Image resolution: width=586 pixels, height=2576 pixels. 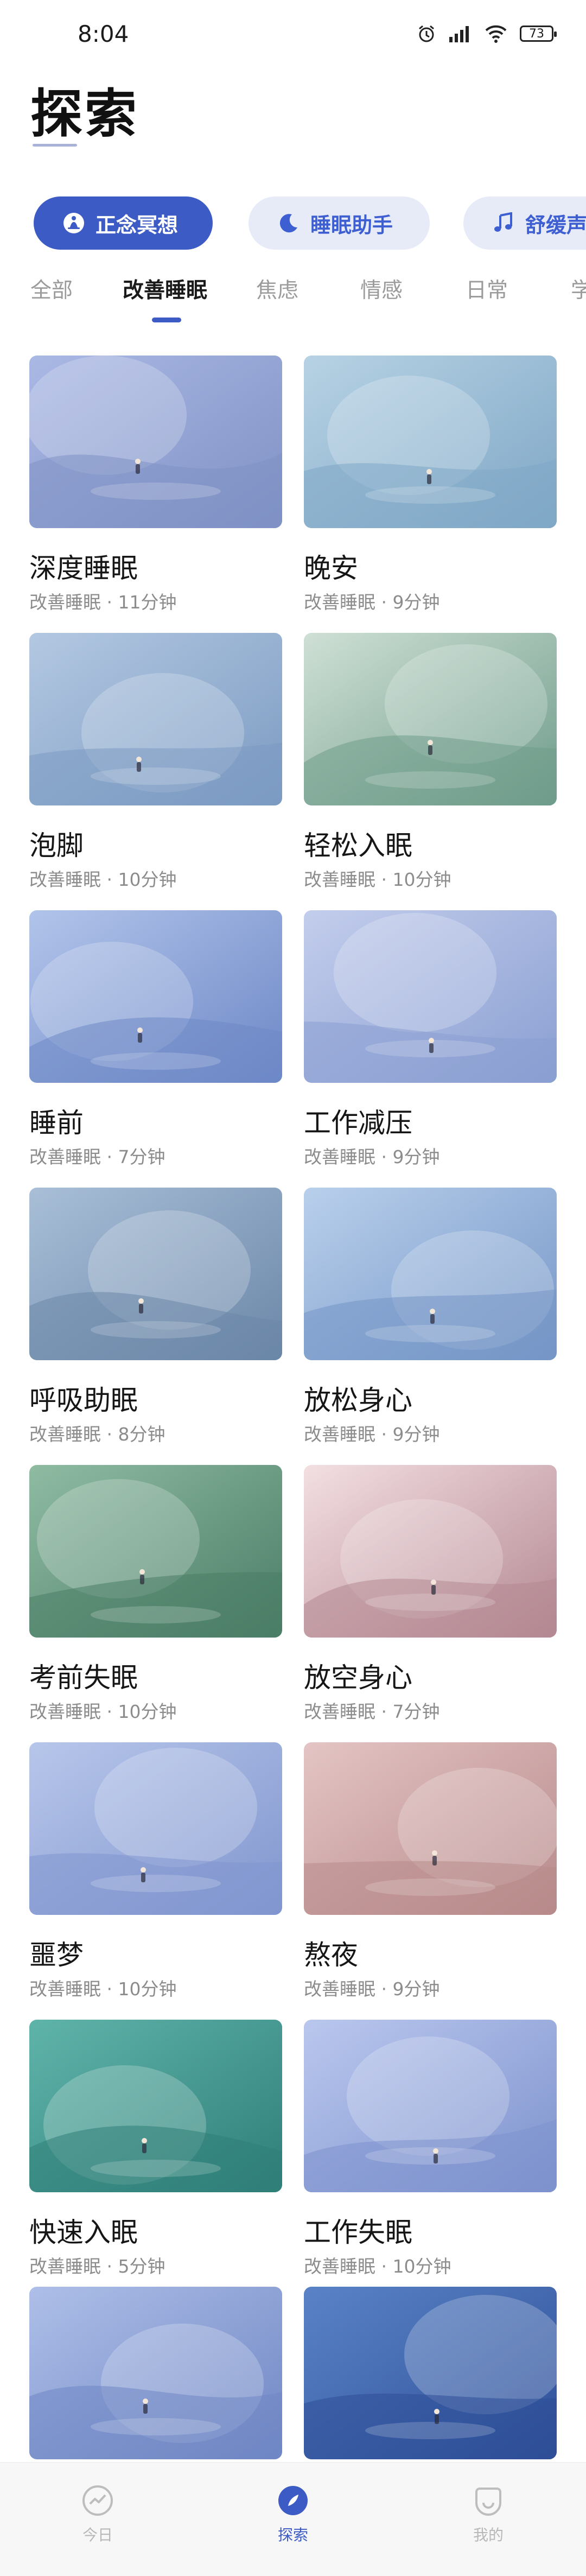 What do you see at coordinates (98, 2535) in the screenshot?
I see `nav-label: 今日` at bounding box center [98, 2535].